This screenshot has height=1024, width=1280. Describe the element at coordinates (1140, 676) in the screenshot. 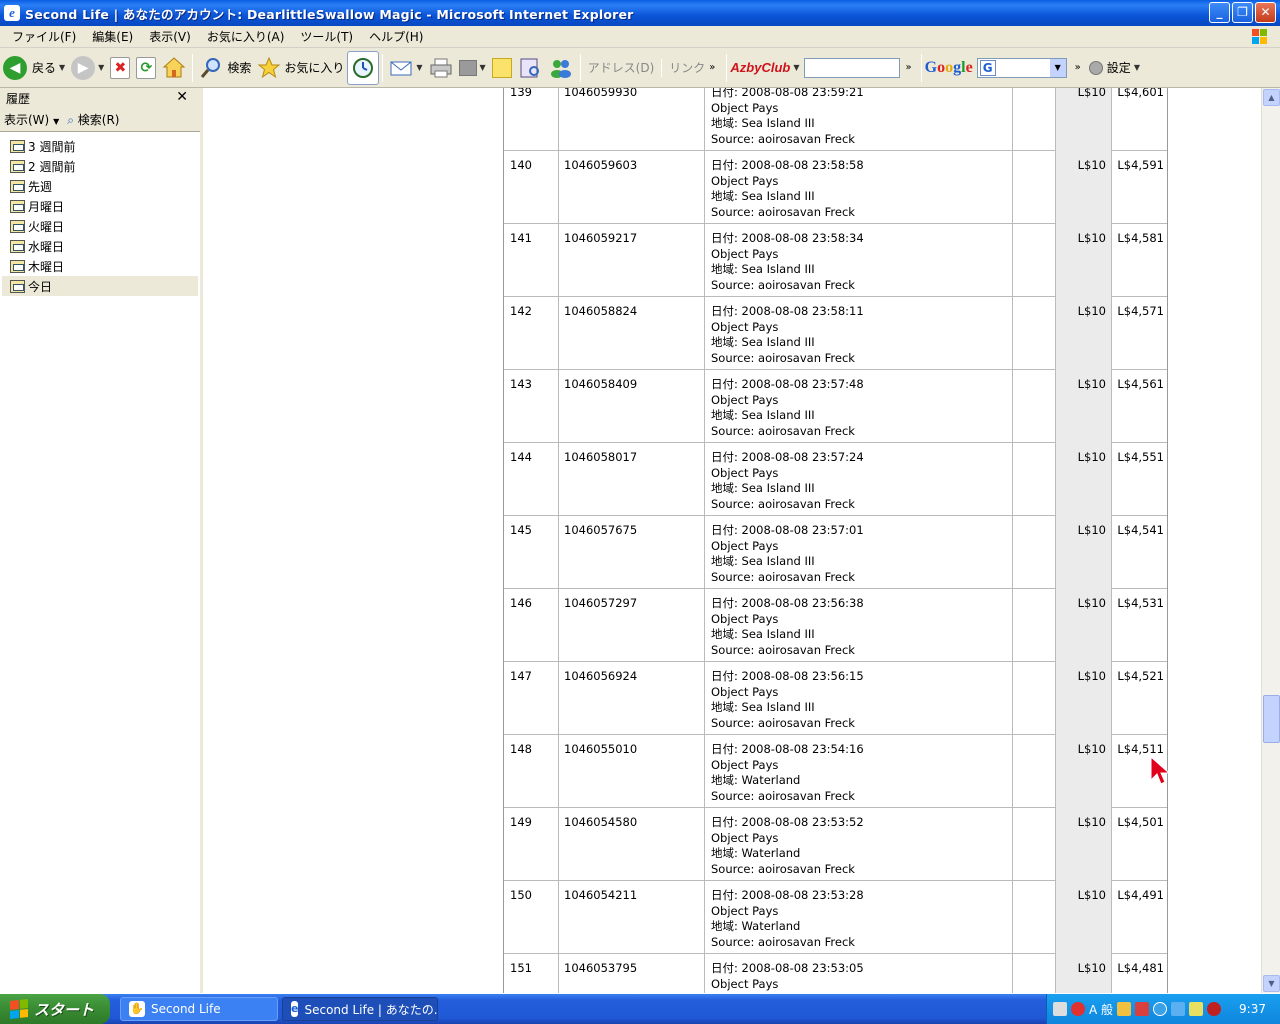

I see `transaction-balance: L$4,521` at that location.